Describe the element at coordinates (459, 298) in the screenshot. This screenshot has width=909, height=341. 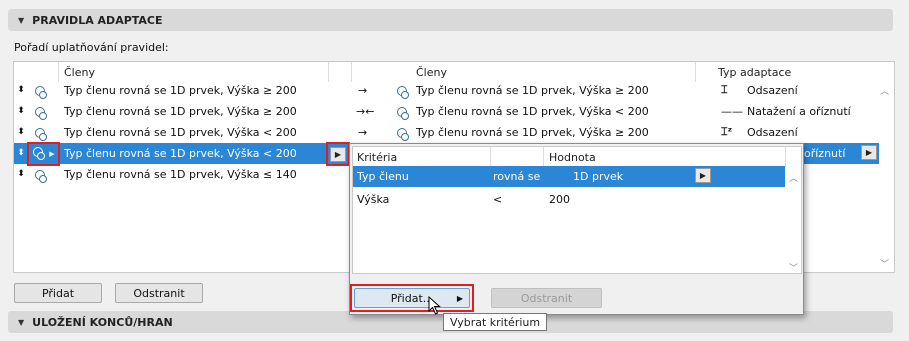
I see `submenu-arrow-icon: ▶` at that location.